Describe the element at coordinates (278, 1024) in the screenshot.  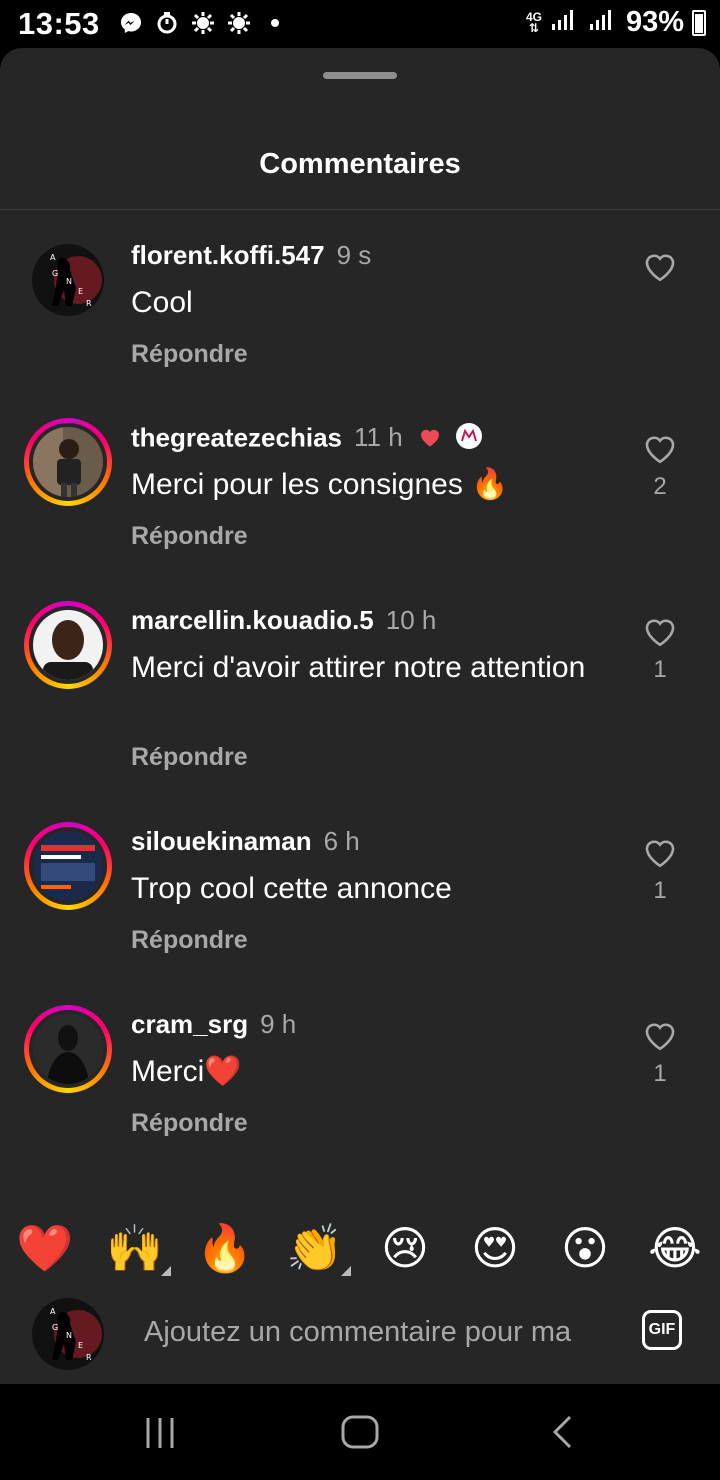
I see `comment-time: 9 h` at that location.